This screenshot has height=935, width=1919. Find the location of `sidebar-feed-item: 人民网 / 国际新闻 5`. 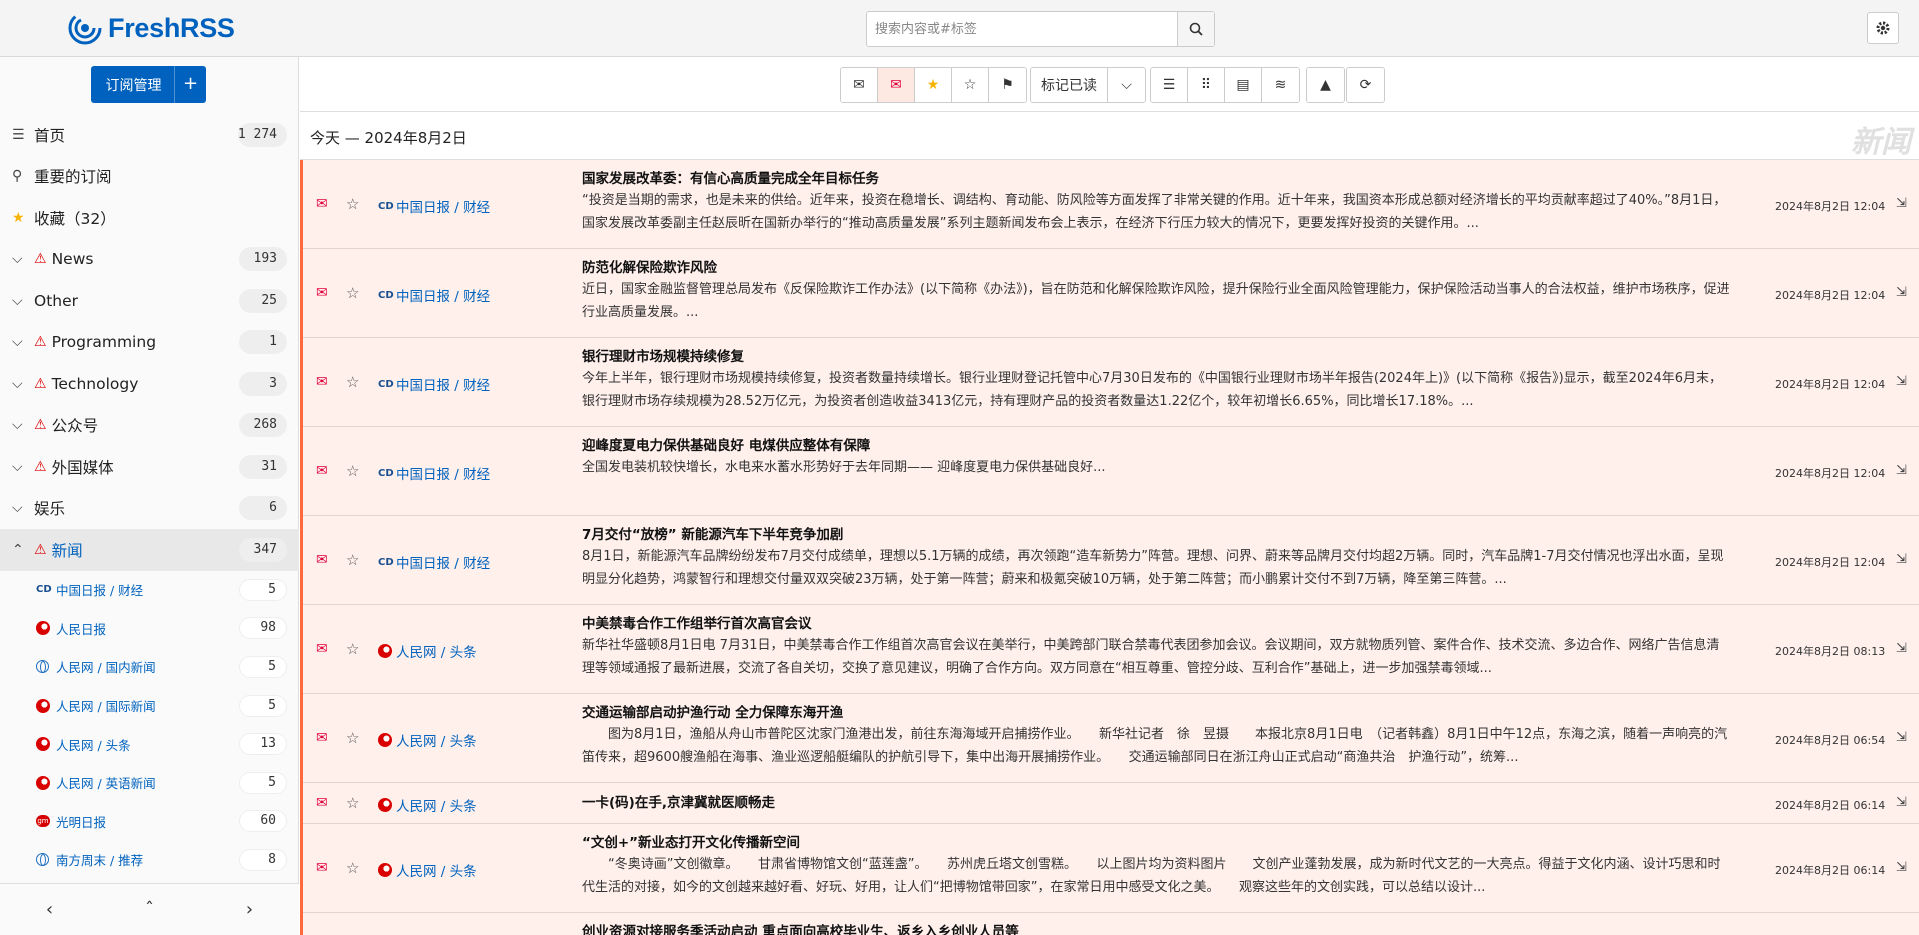

sidebar-feed-item: 人民网 / 国际新闻 5 is located at coordinates (149, 705).